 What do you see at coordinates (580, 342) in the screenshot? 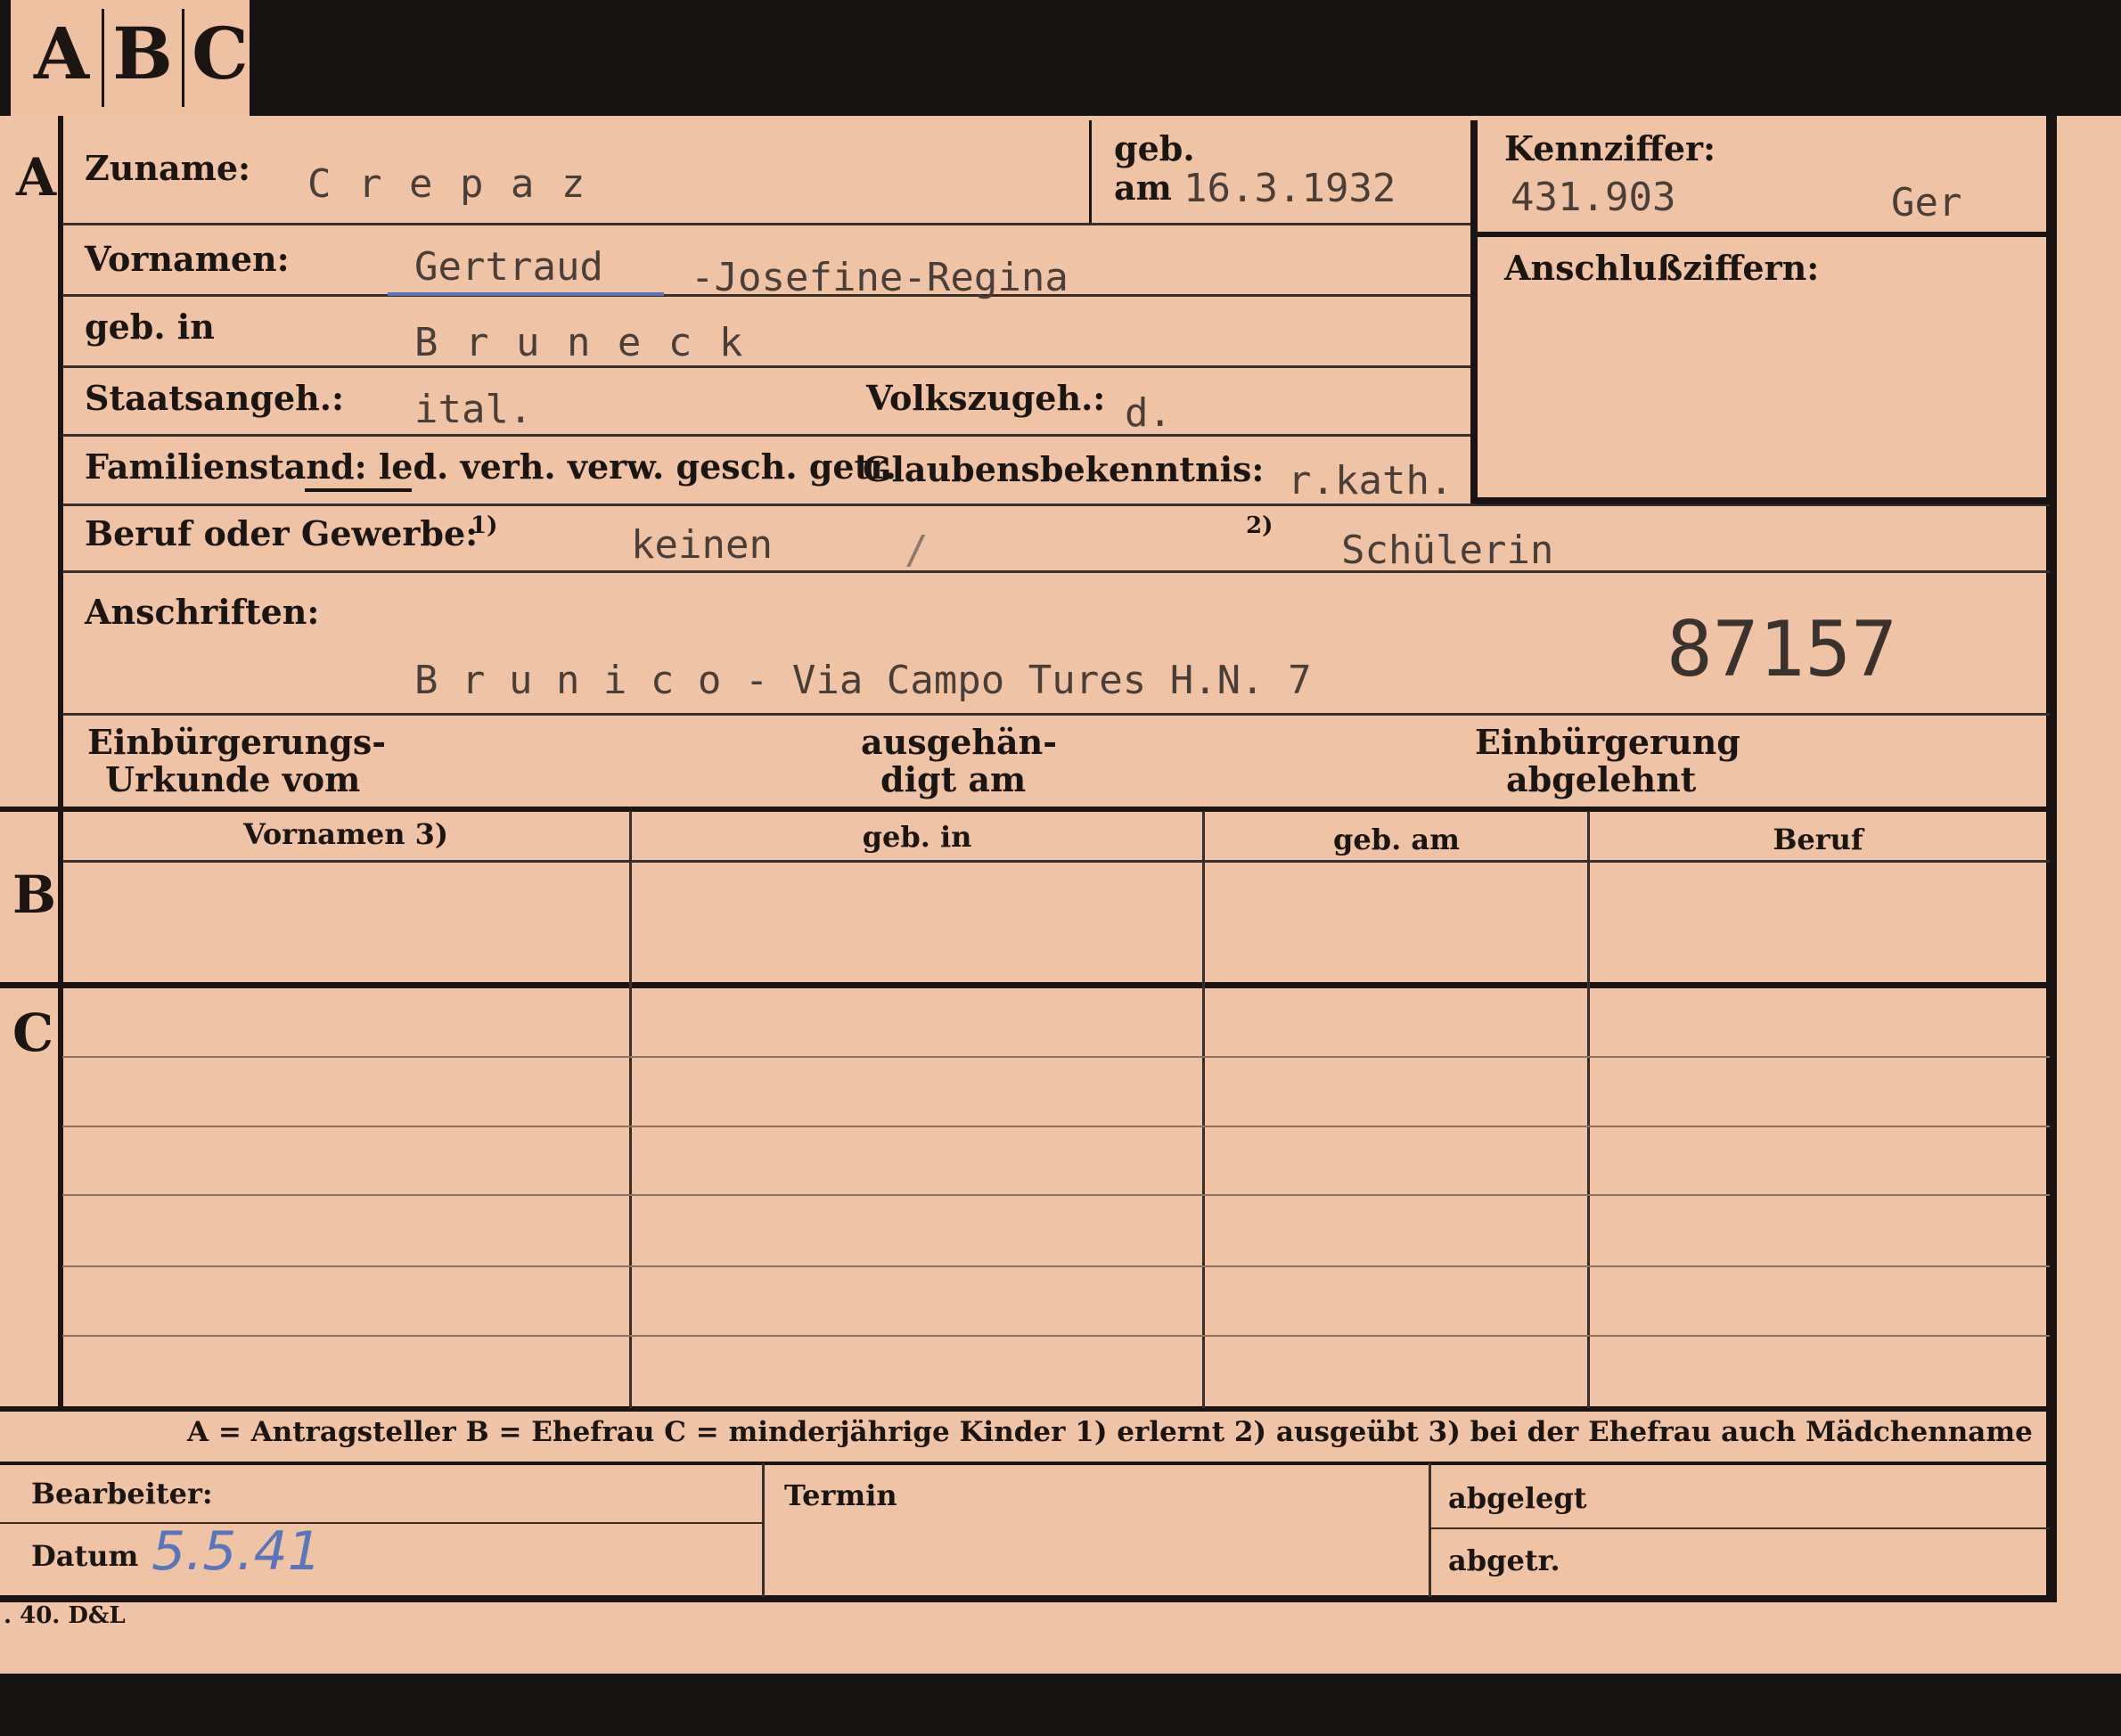
I see `birthplace-value: B r u n e c k` at bounding box center [580, 342].